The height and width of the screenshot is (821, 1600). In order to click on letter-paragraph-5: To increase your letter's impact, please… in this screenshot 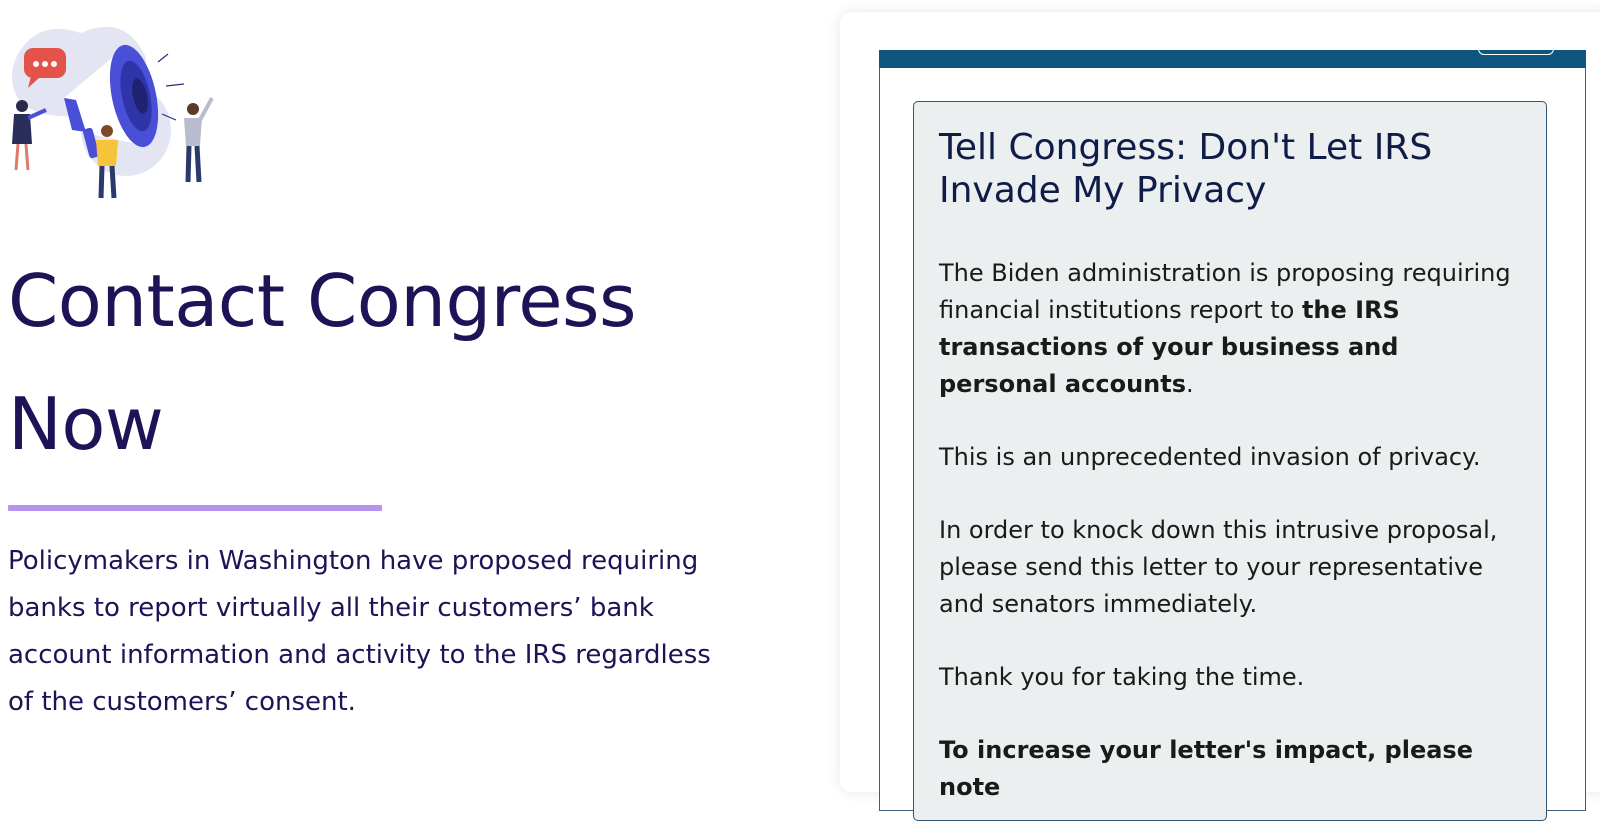, I will do `click(1231, 769)`.